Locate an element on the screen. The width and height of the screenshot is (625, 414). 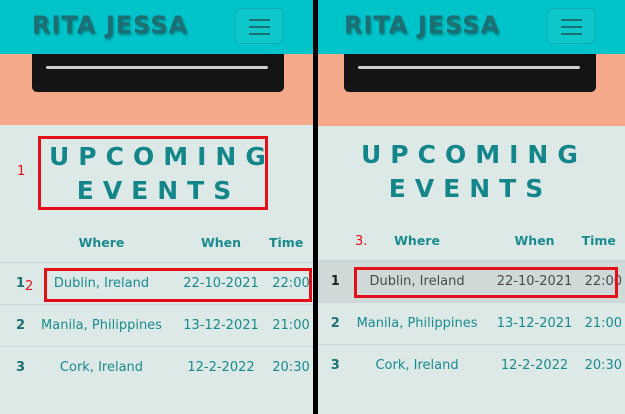
annotation-marker-3: 3. is located at coordinates (361, 241).